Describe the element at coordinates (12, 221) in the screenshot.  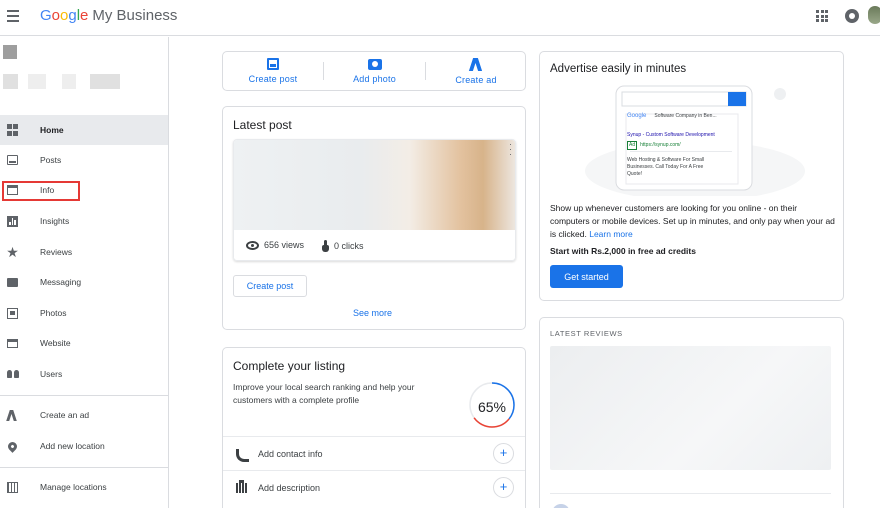
I see `insights-icon` at that location.